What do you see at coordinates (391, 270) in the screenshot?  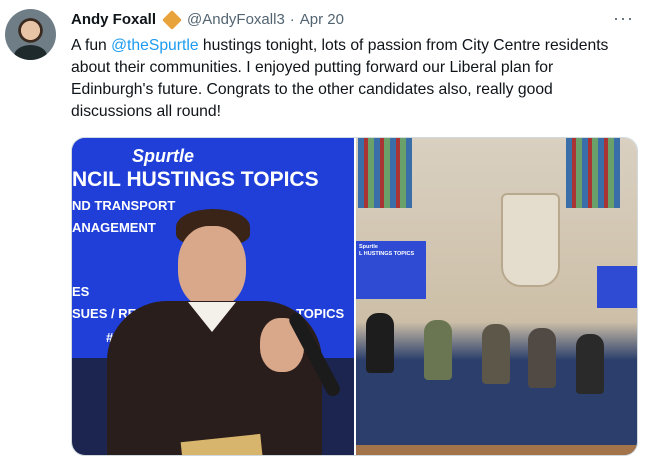 I see `small-screen-left: Spurtle L HUSTINGS TOPICS` at bounding box center [391, 270].